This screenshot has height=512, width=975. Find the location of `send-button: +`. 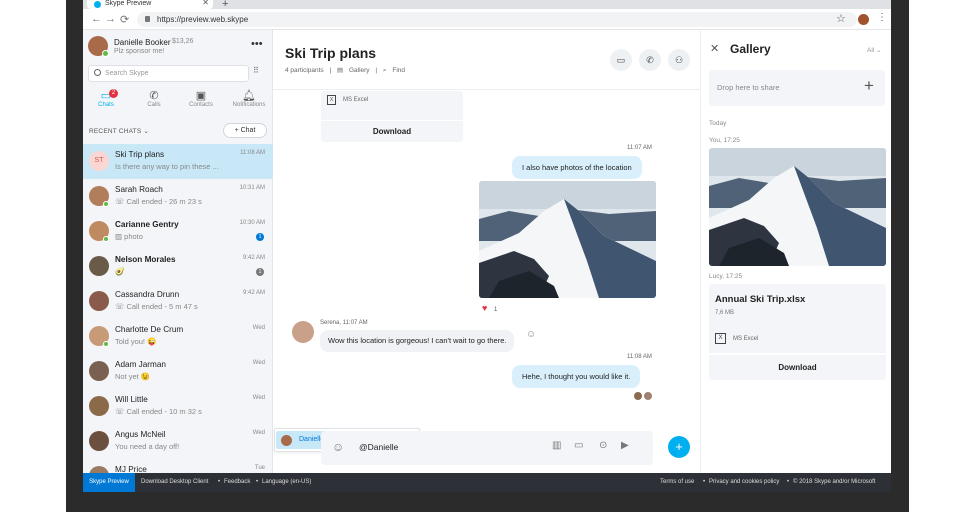

send-button: + is located at coordinates (679, 447).